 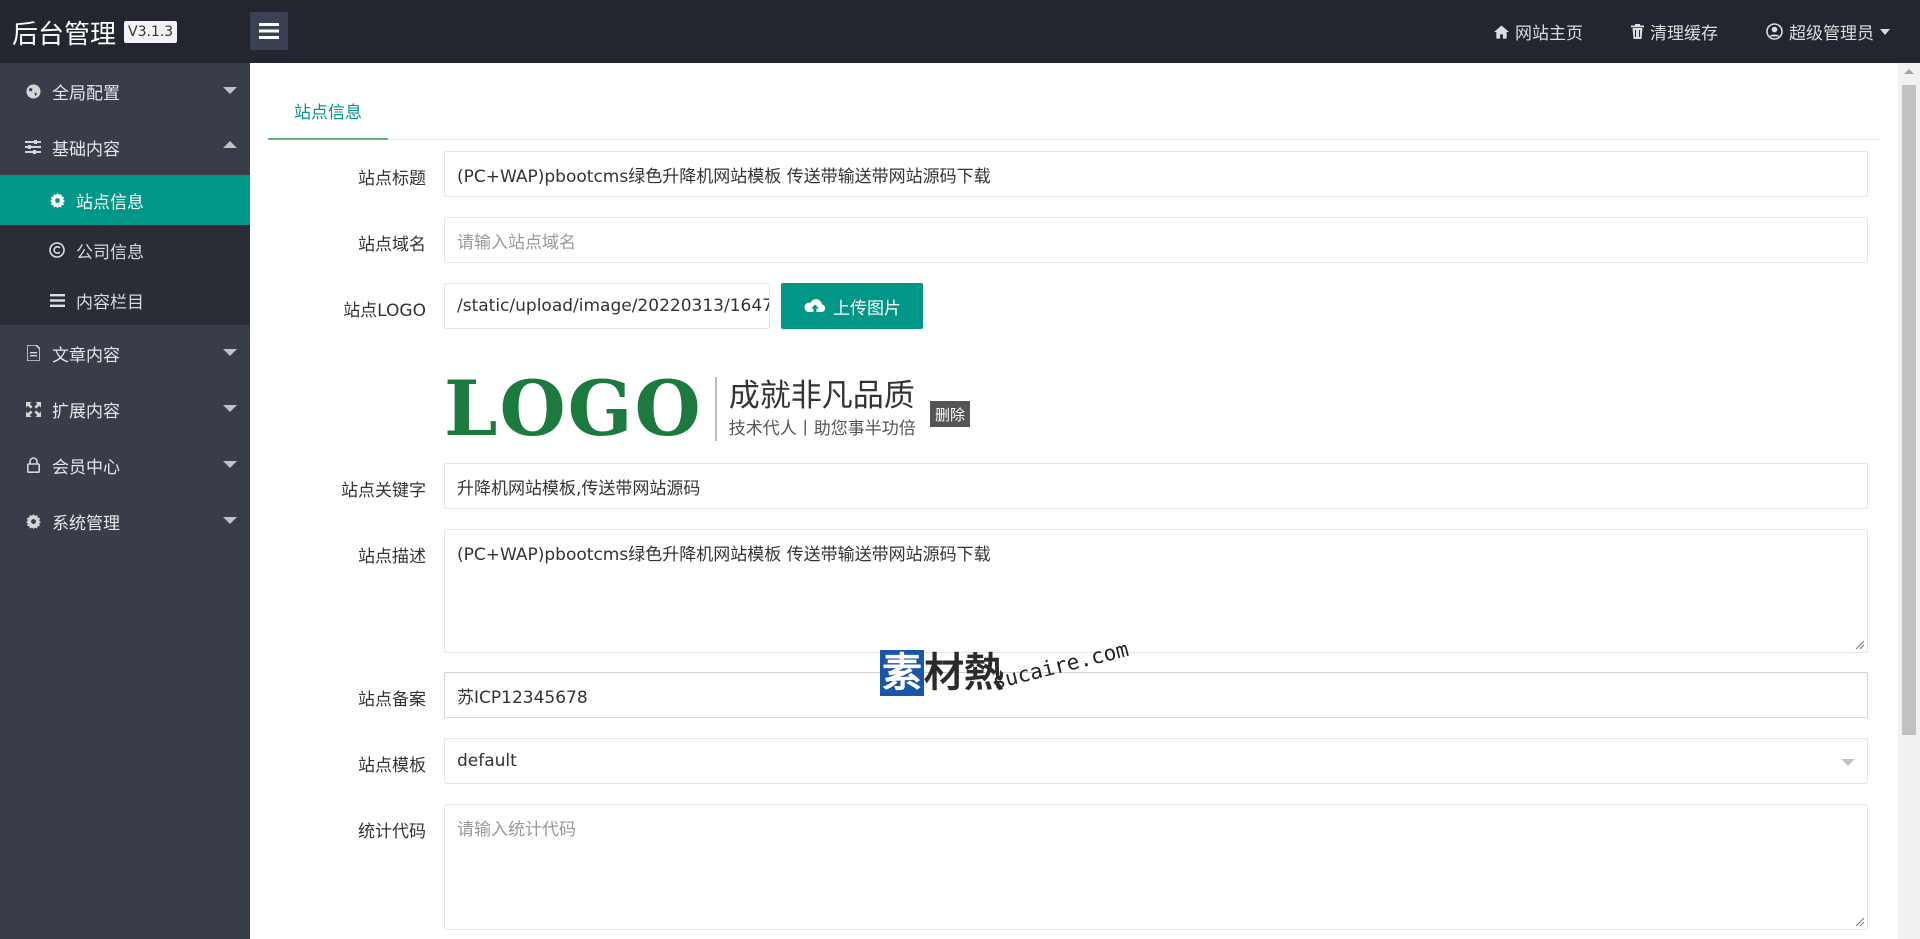 I want to click on scroll-up-arrow-icon, so click(x=1909, y=71).